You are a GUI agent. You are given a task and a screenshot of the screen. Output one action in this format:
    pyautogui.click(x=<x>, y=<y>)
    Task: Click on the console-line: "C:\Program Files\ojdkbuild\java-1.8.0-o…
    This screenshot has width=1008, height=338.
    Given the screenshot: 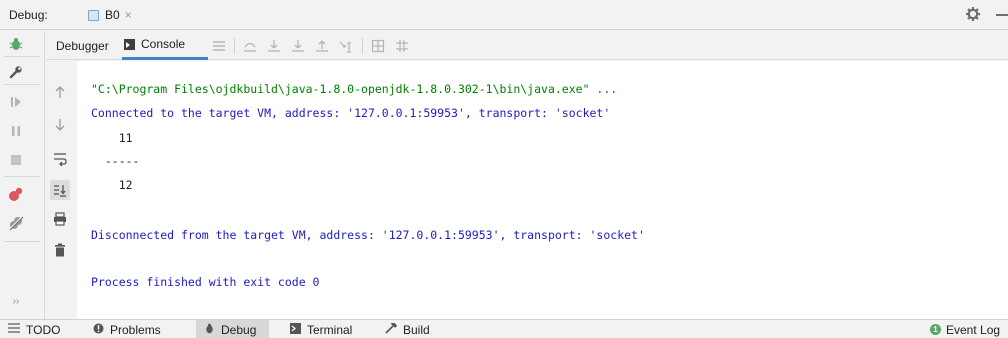 What is the action you would take?
    pyautogui.click(x=354, y=89)
    